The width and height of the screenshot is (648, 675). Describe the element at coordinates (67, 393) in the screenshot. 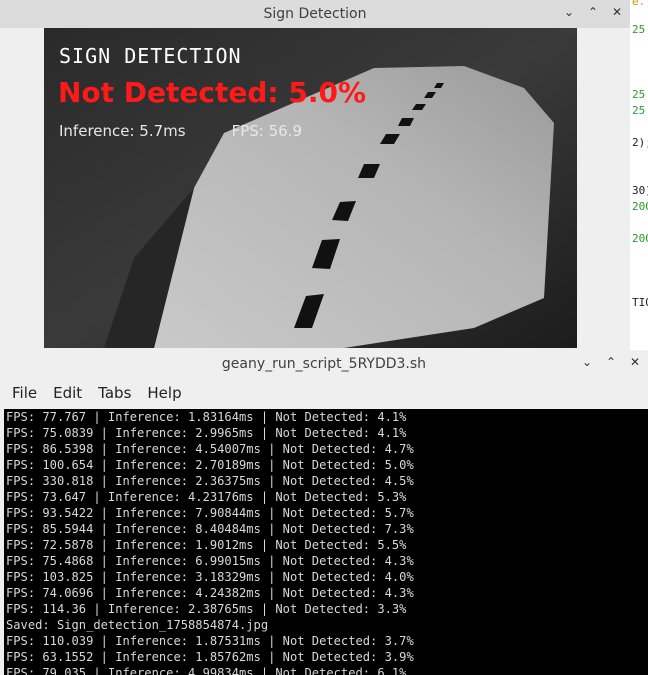

I see `menu-edit: Edit` at that location.